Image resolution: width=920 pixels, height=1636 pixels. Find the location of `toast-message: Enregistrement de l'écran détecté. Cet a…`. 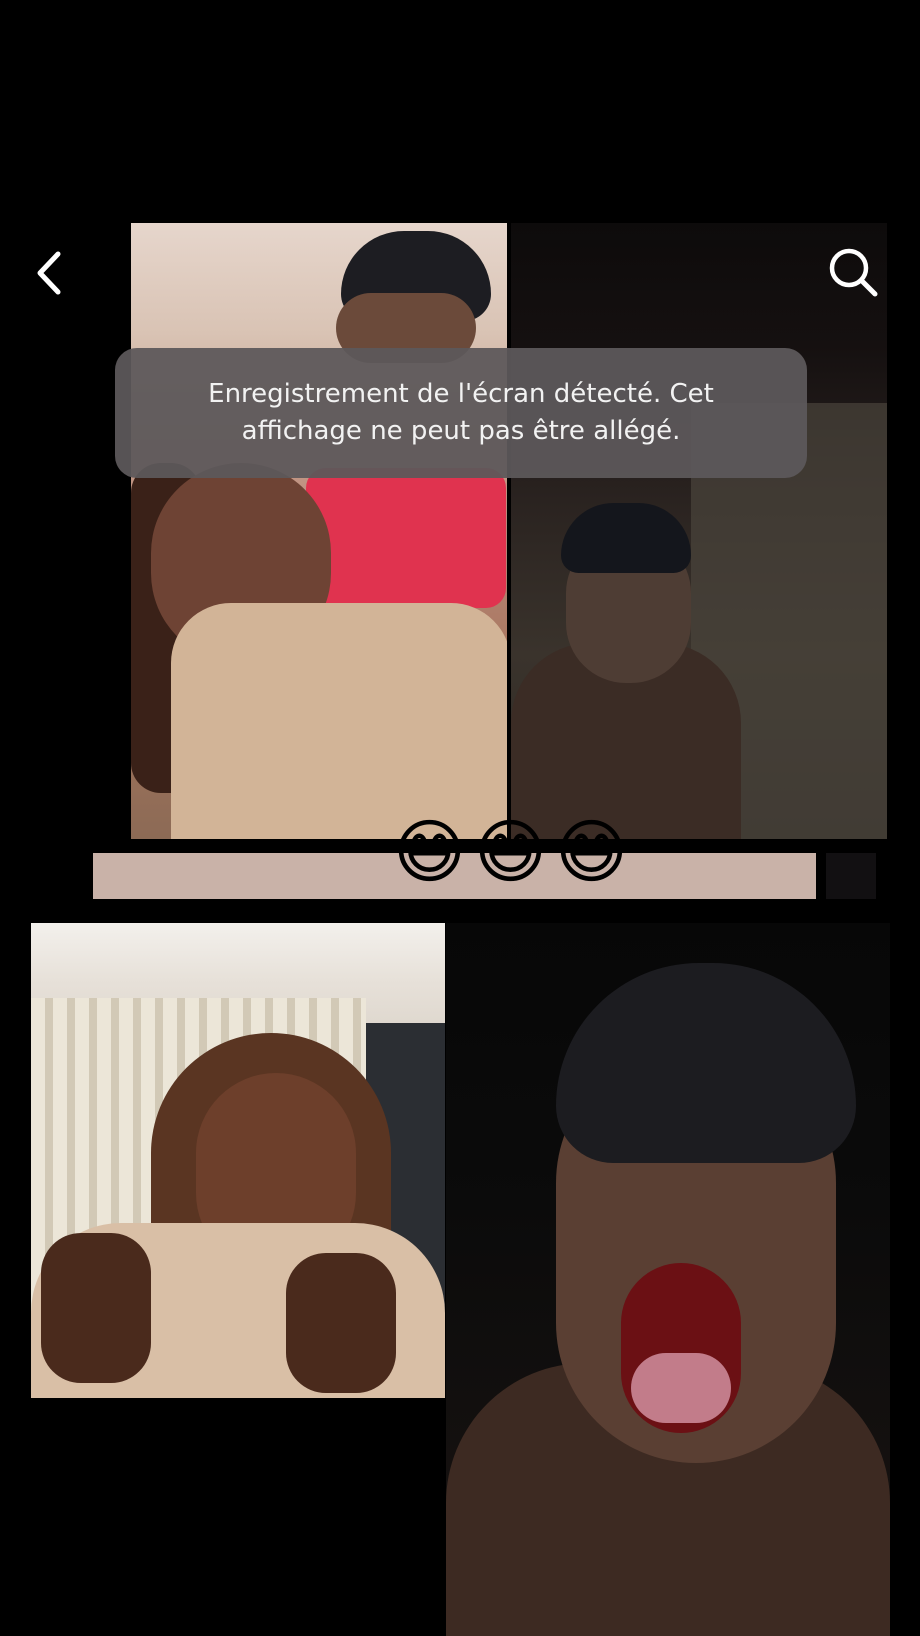

toast-message: Enregistrement de l'écran détecté. Cet a… is located at coordinates (461, 412).